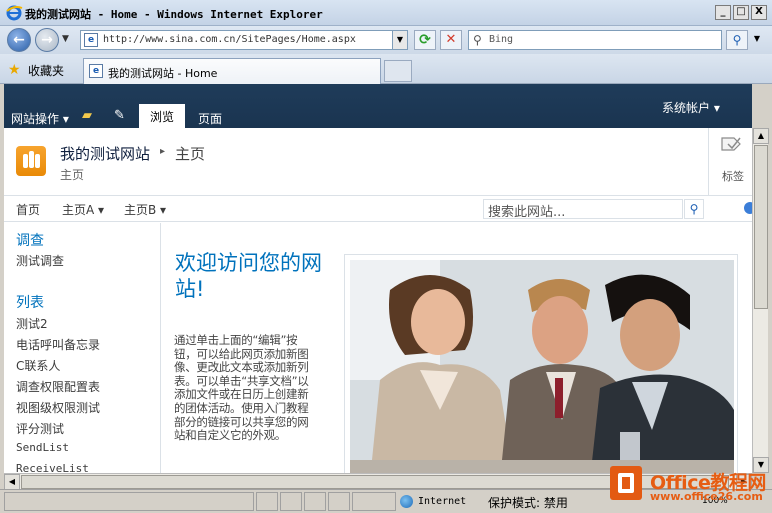 This screenshot has width=772, height=513. I want to click on tab-browse: 浏览, so click(162, 116).